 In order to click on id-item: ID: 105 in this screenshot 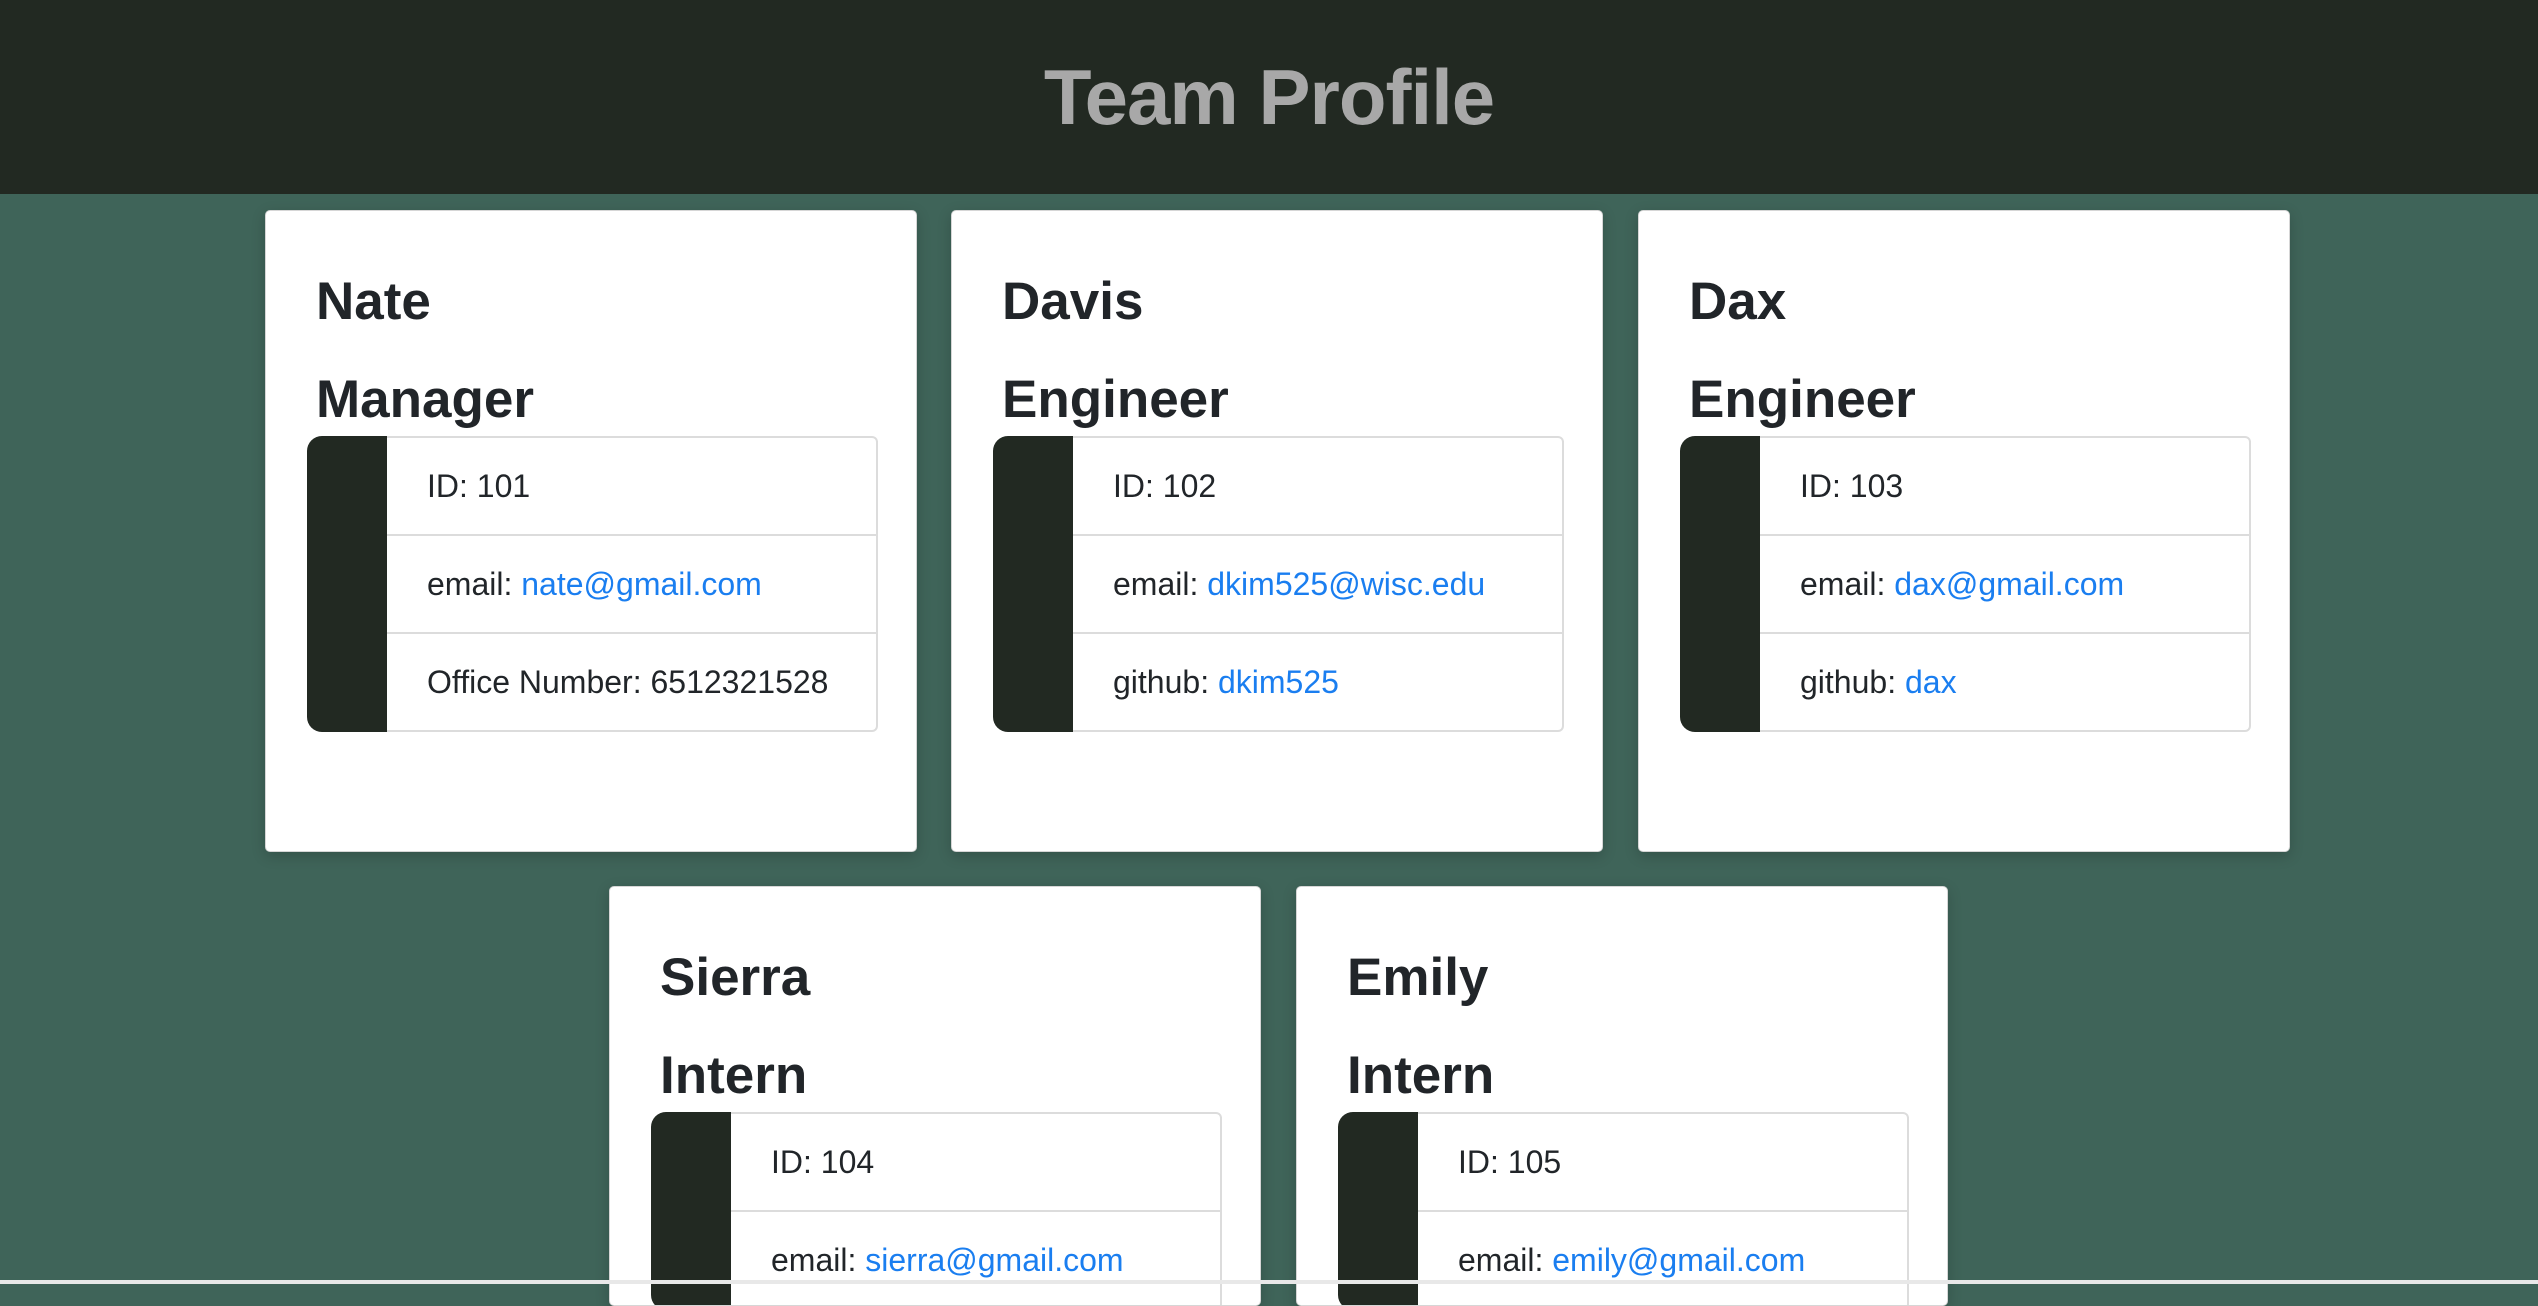, I will do `click(1662, 1163)`.